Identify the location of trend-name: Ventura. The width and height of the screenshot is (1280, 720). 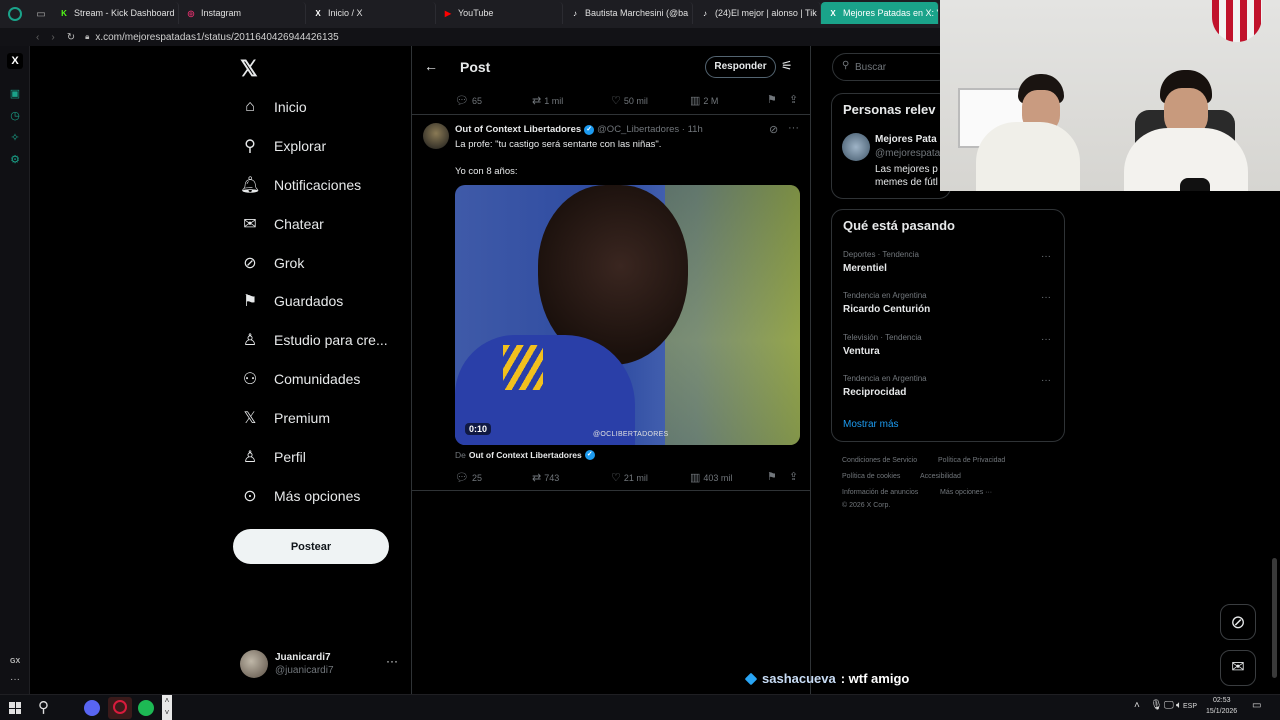
(861, 351).